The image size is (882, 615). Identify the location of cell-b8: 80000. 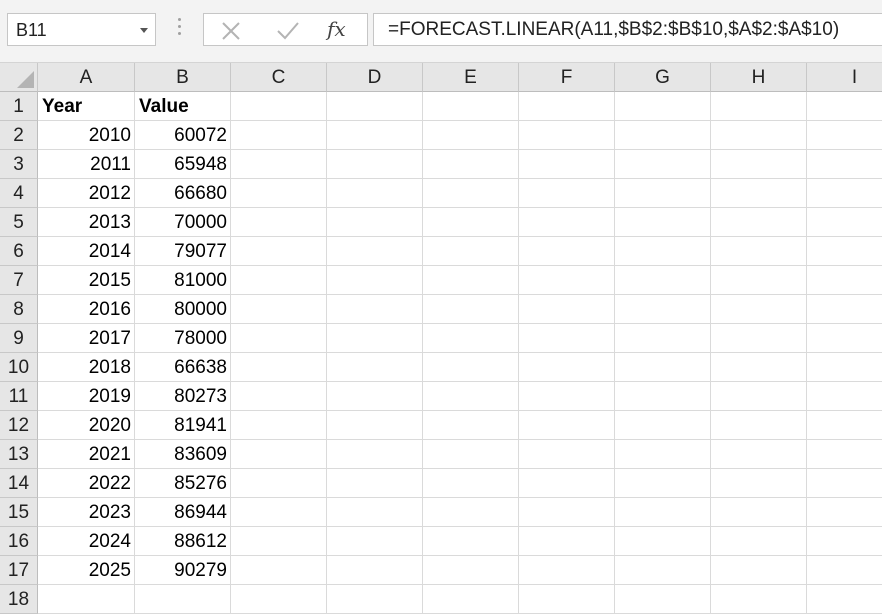
(183, 309).